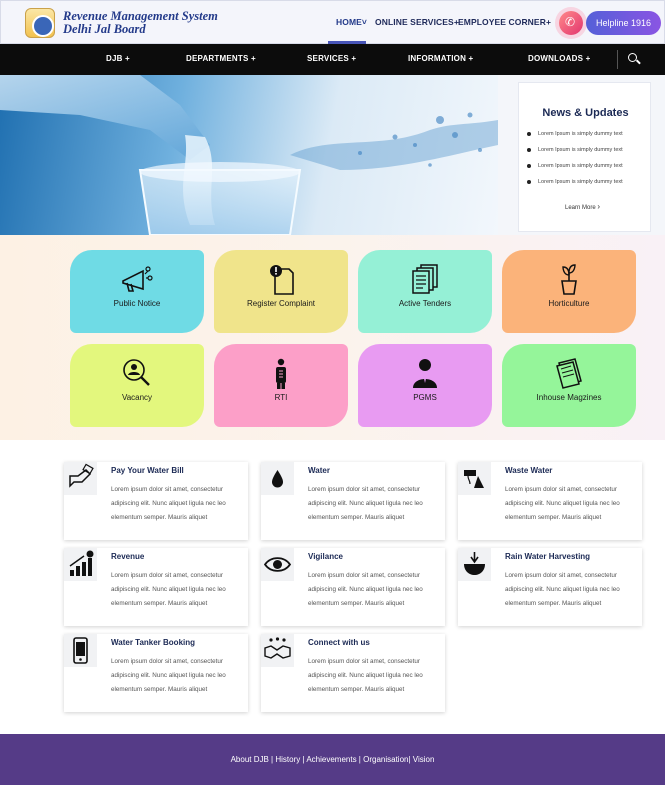 Image resolution: width=665 pixels, height=785 pixels. What do you see at coordinates (277, 650) in the screenshot?
I see `handshake-icon` at bounding box center [277, 650].